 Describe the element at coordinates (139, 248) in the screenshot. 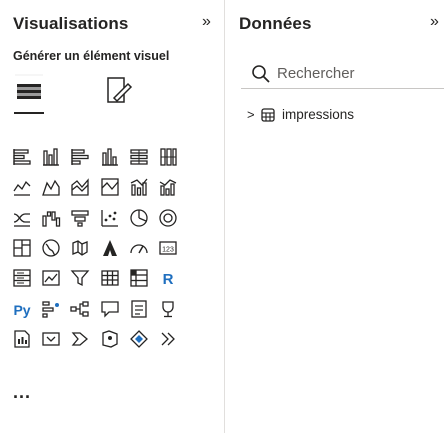

I see `gauge-icon` at that location.